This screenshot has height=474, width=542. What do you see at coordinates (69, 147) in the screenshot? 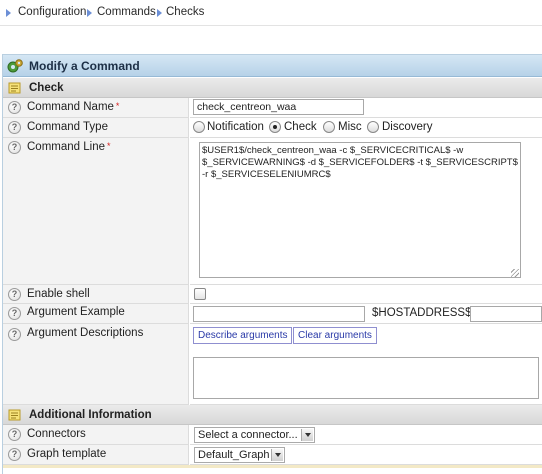
I see `label-command-line: Command Line *` at bounding box center [69, 147].